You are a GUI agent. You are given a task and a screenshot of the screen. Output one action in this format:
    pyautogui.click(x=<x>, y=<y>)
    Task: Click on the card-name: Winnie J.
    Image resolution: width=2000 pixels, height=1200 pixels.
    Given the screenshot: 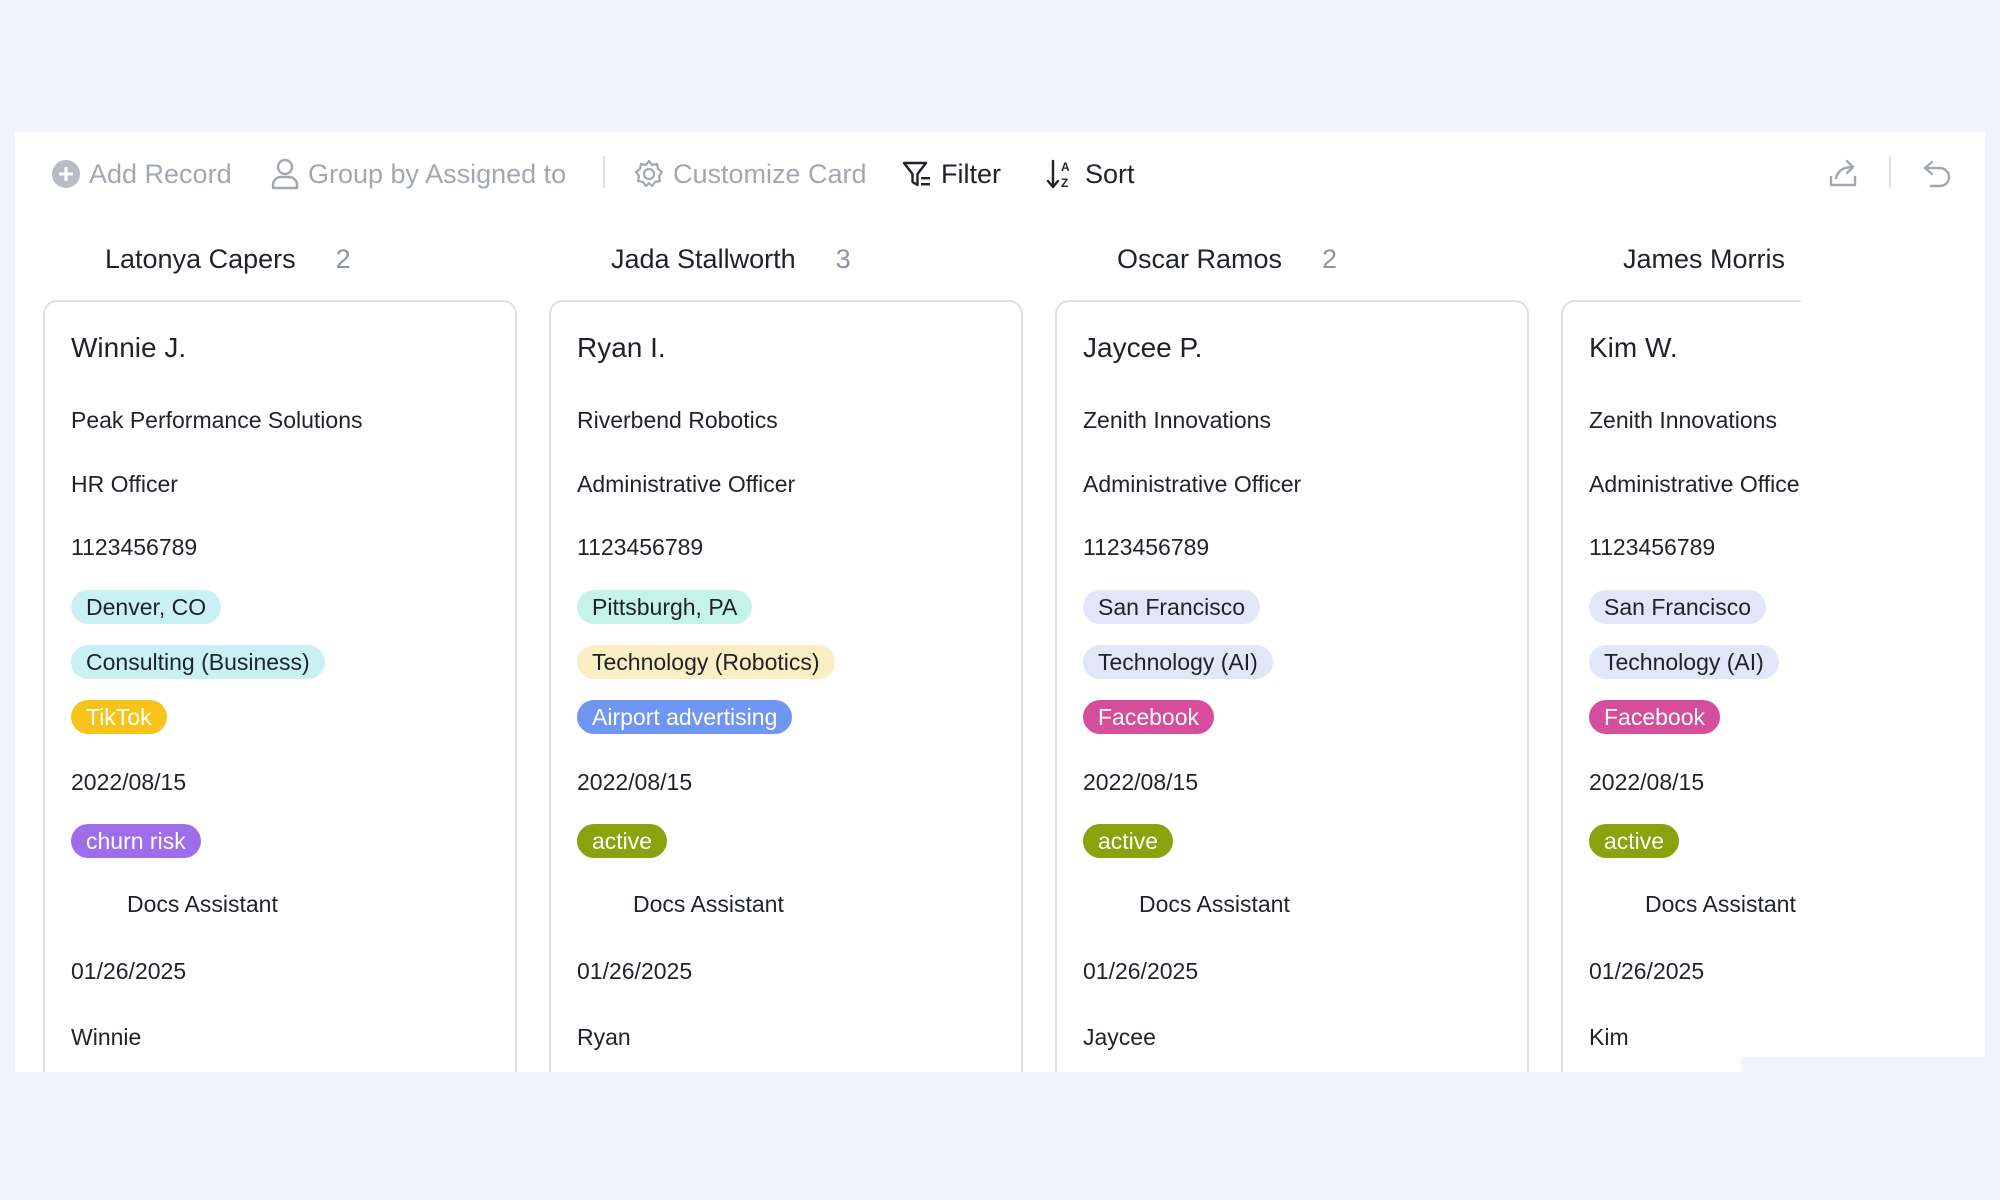 What is the action you would take?
    pyautogui.click(x=129, y=347)
    